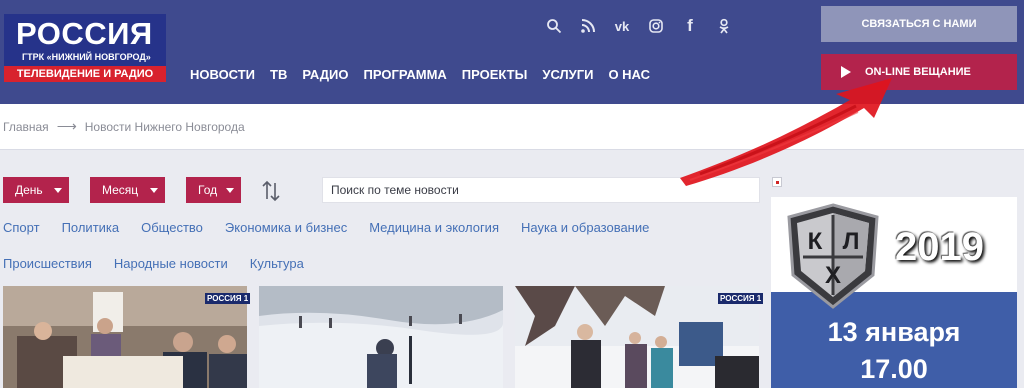 The width and height of the screenshot is (1024, 388). I want to click on category-incidents: Происшествия, so click(47, 265).